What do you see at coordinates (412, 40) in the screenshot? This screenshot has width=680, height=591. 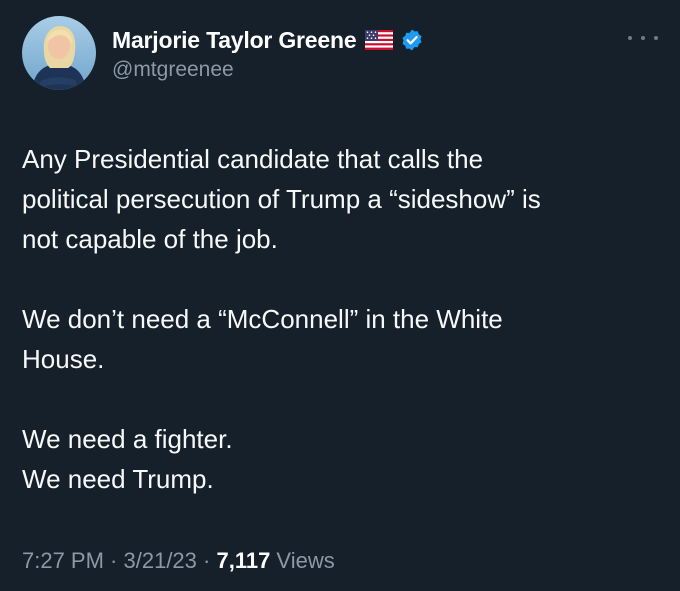 I see `verified-badge-icon` at bounding box center [412, 40].